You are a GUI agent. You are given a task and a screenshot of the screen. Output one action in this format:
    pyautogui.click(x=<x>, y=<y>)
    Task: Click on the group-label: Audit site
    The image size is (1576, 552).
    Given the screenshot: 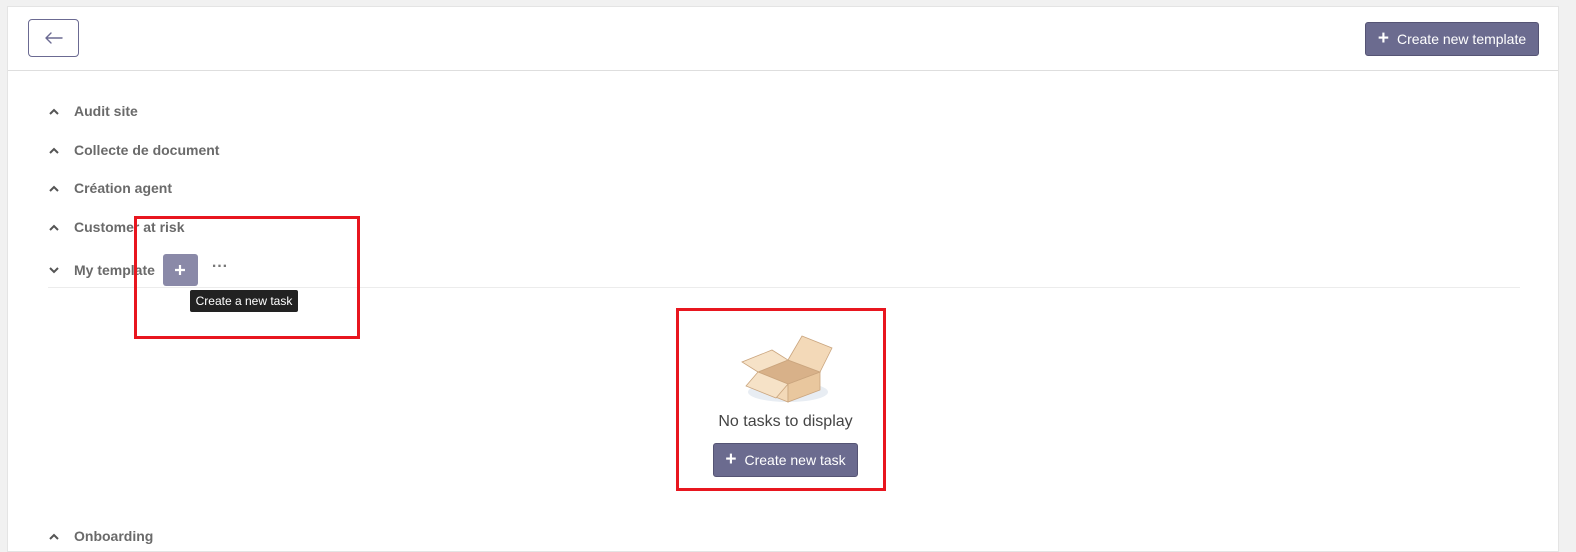 What is the action you would take?
    pyautogui.click(x=106, y=111)
    